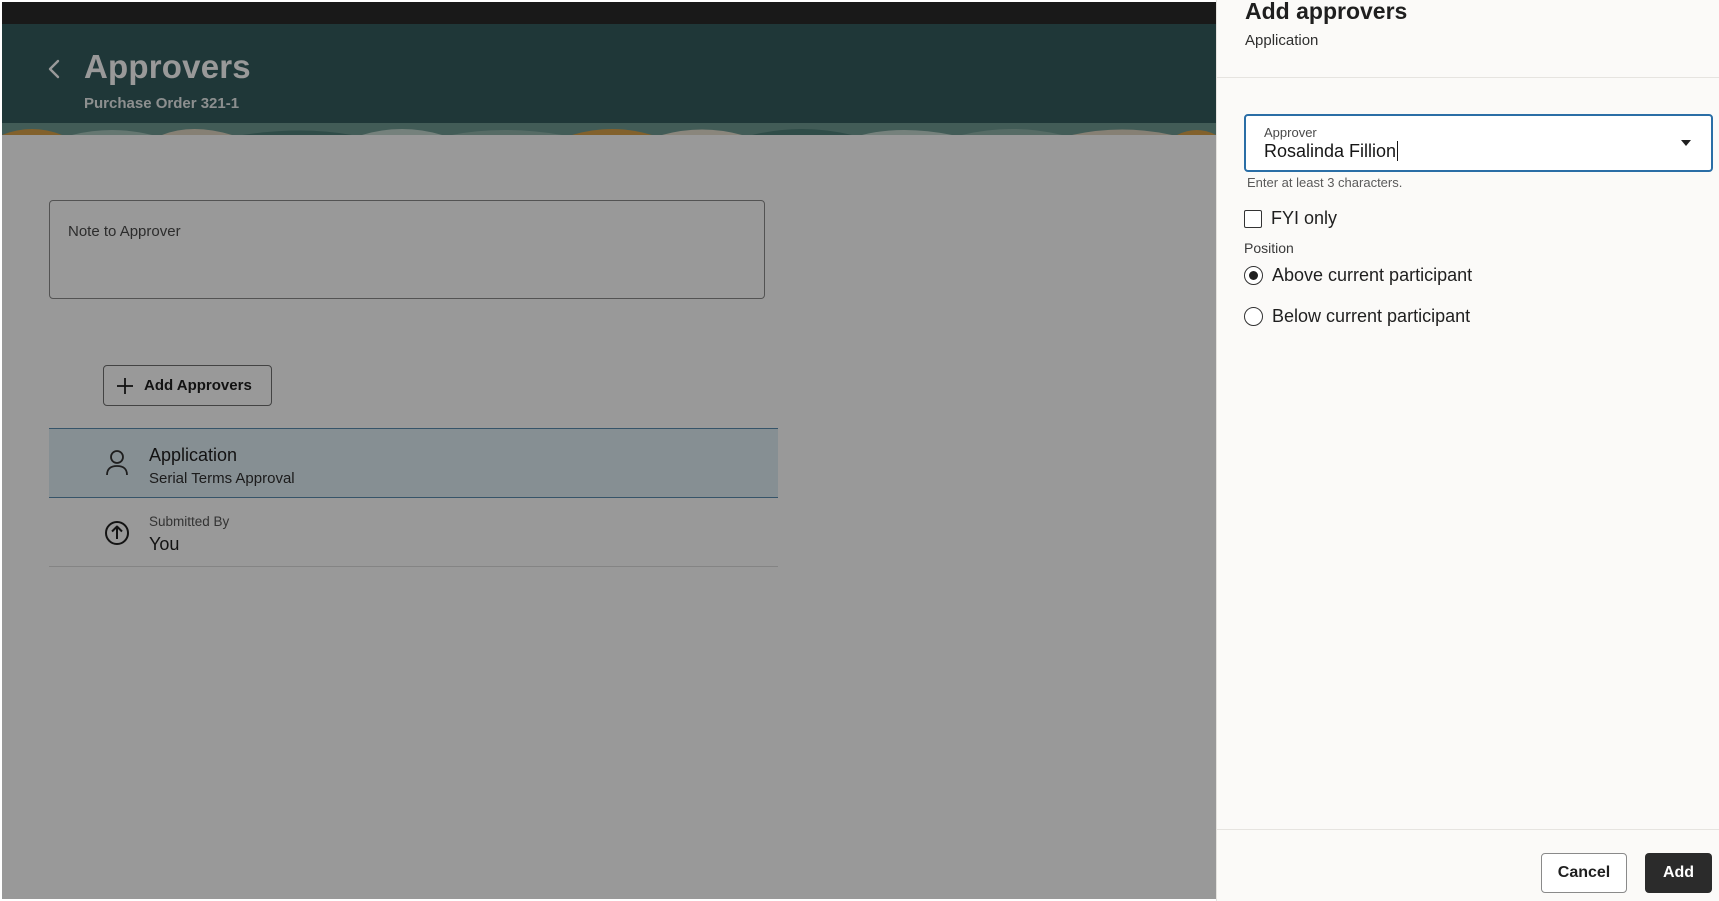 Image resolution: width=1719 pixels, height=901 pixels. What do you see at coordinates (1584, 873) in the screenshot?
I see `cancel-button: Cancel` at bounding box center [1584, 873].